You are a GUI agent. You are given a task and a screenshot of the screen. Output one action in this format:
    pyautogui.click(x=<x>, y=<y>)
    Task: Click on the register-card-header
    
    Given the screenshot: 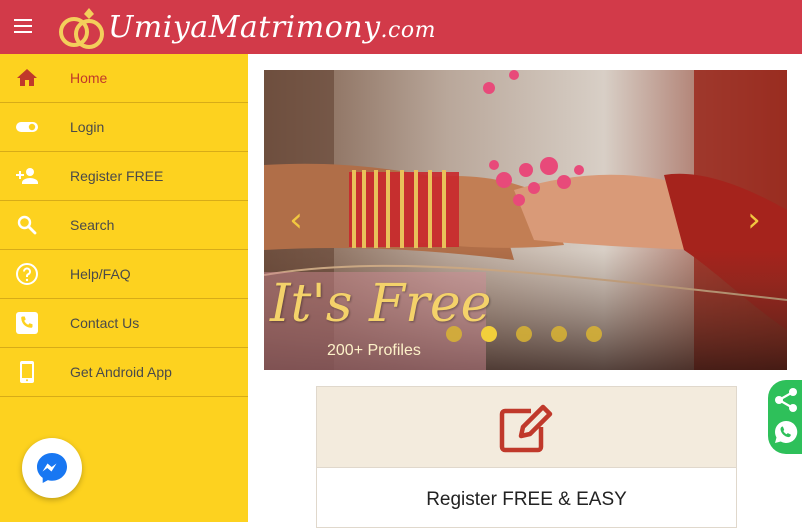 What is the action you would take?
    pyautogui.click(x=526, y=427)
    